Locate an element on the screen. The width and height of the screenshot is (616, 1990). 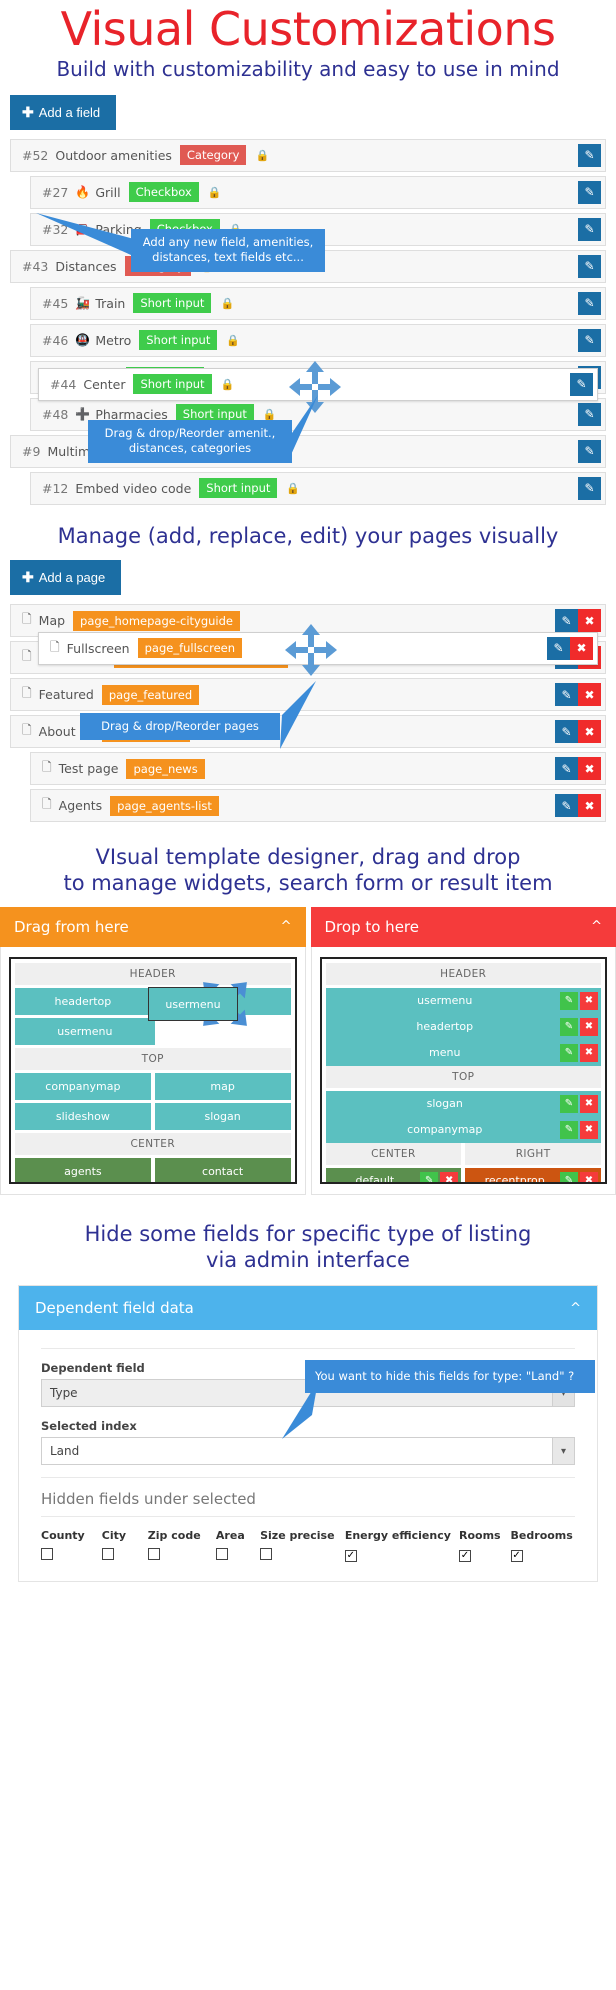
row-actions: ✎ is located at coordinates (589, 451).